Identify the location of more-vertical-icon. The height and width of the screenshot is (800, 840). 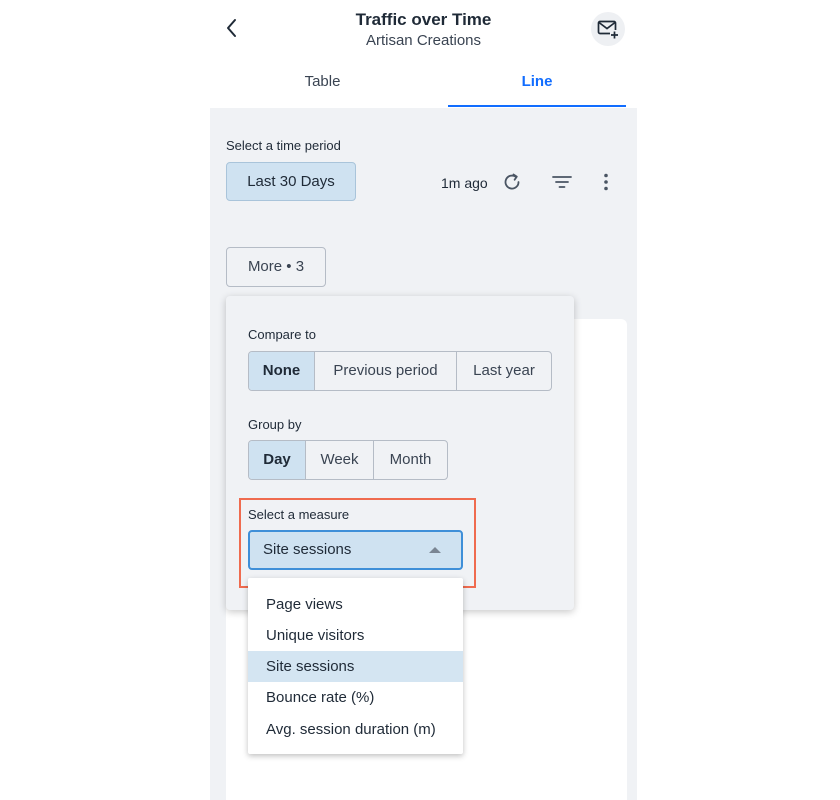
(606, 182).